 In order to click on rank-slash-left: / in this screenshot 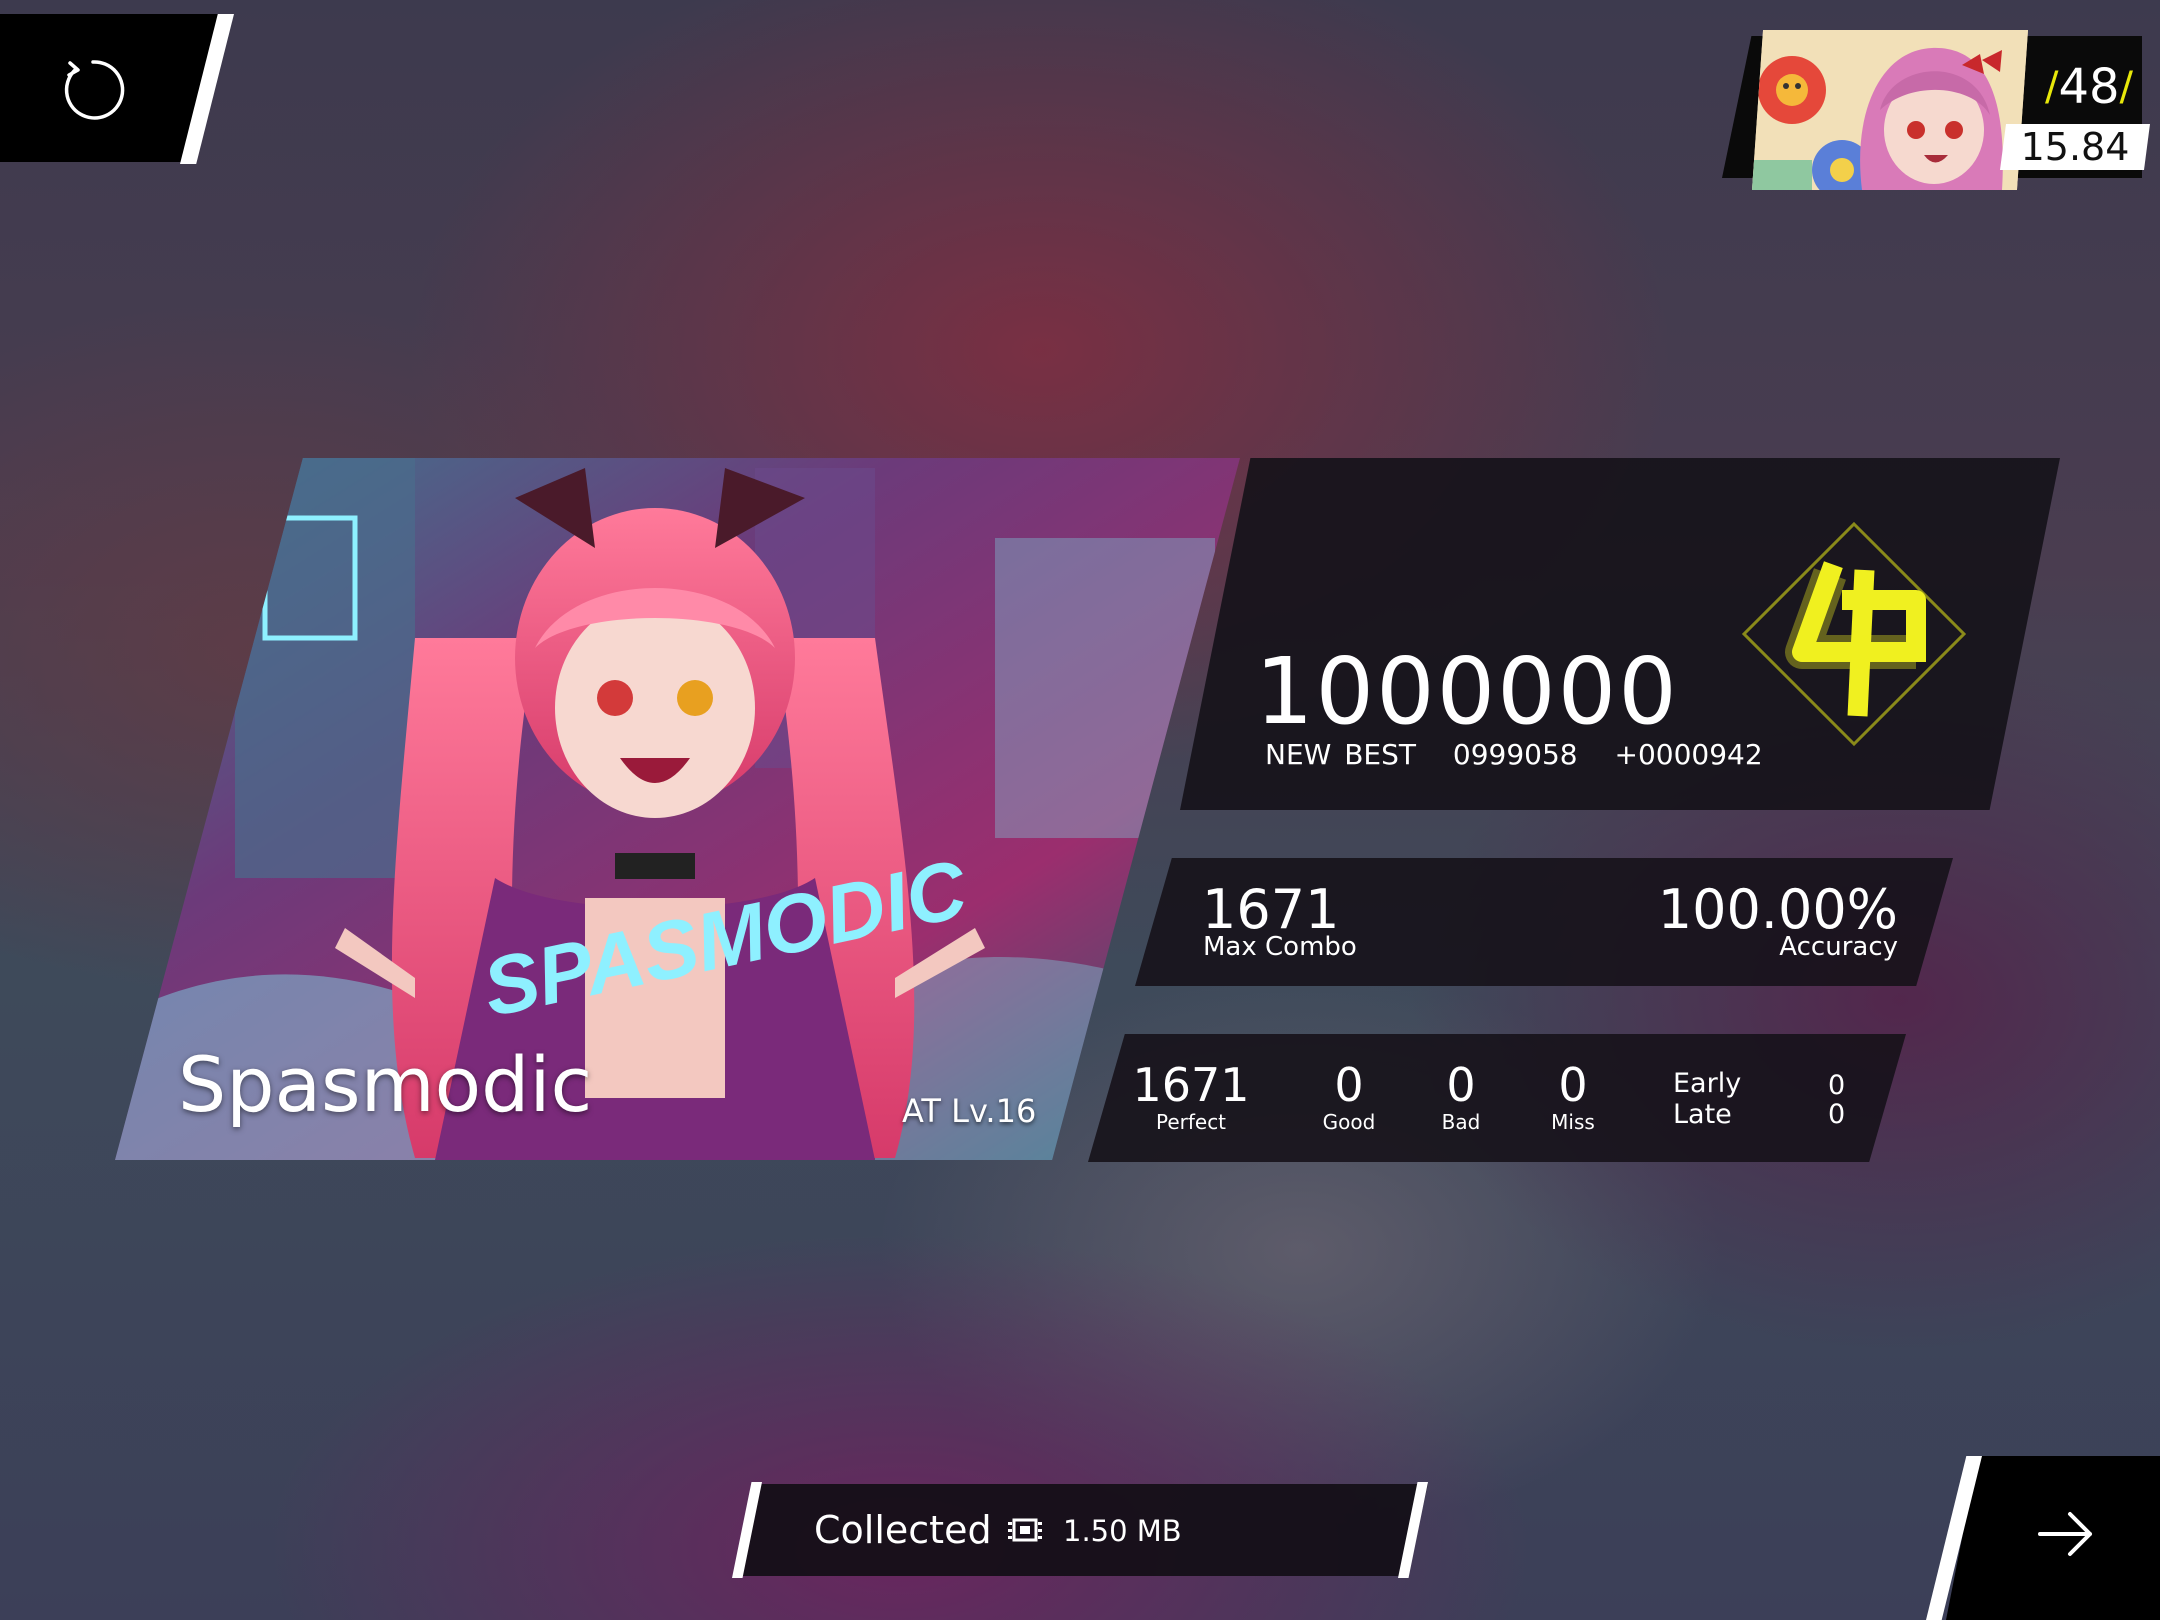, I will do `click(2051, 87)`.